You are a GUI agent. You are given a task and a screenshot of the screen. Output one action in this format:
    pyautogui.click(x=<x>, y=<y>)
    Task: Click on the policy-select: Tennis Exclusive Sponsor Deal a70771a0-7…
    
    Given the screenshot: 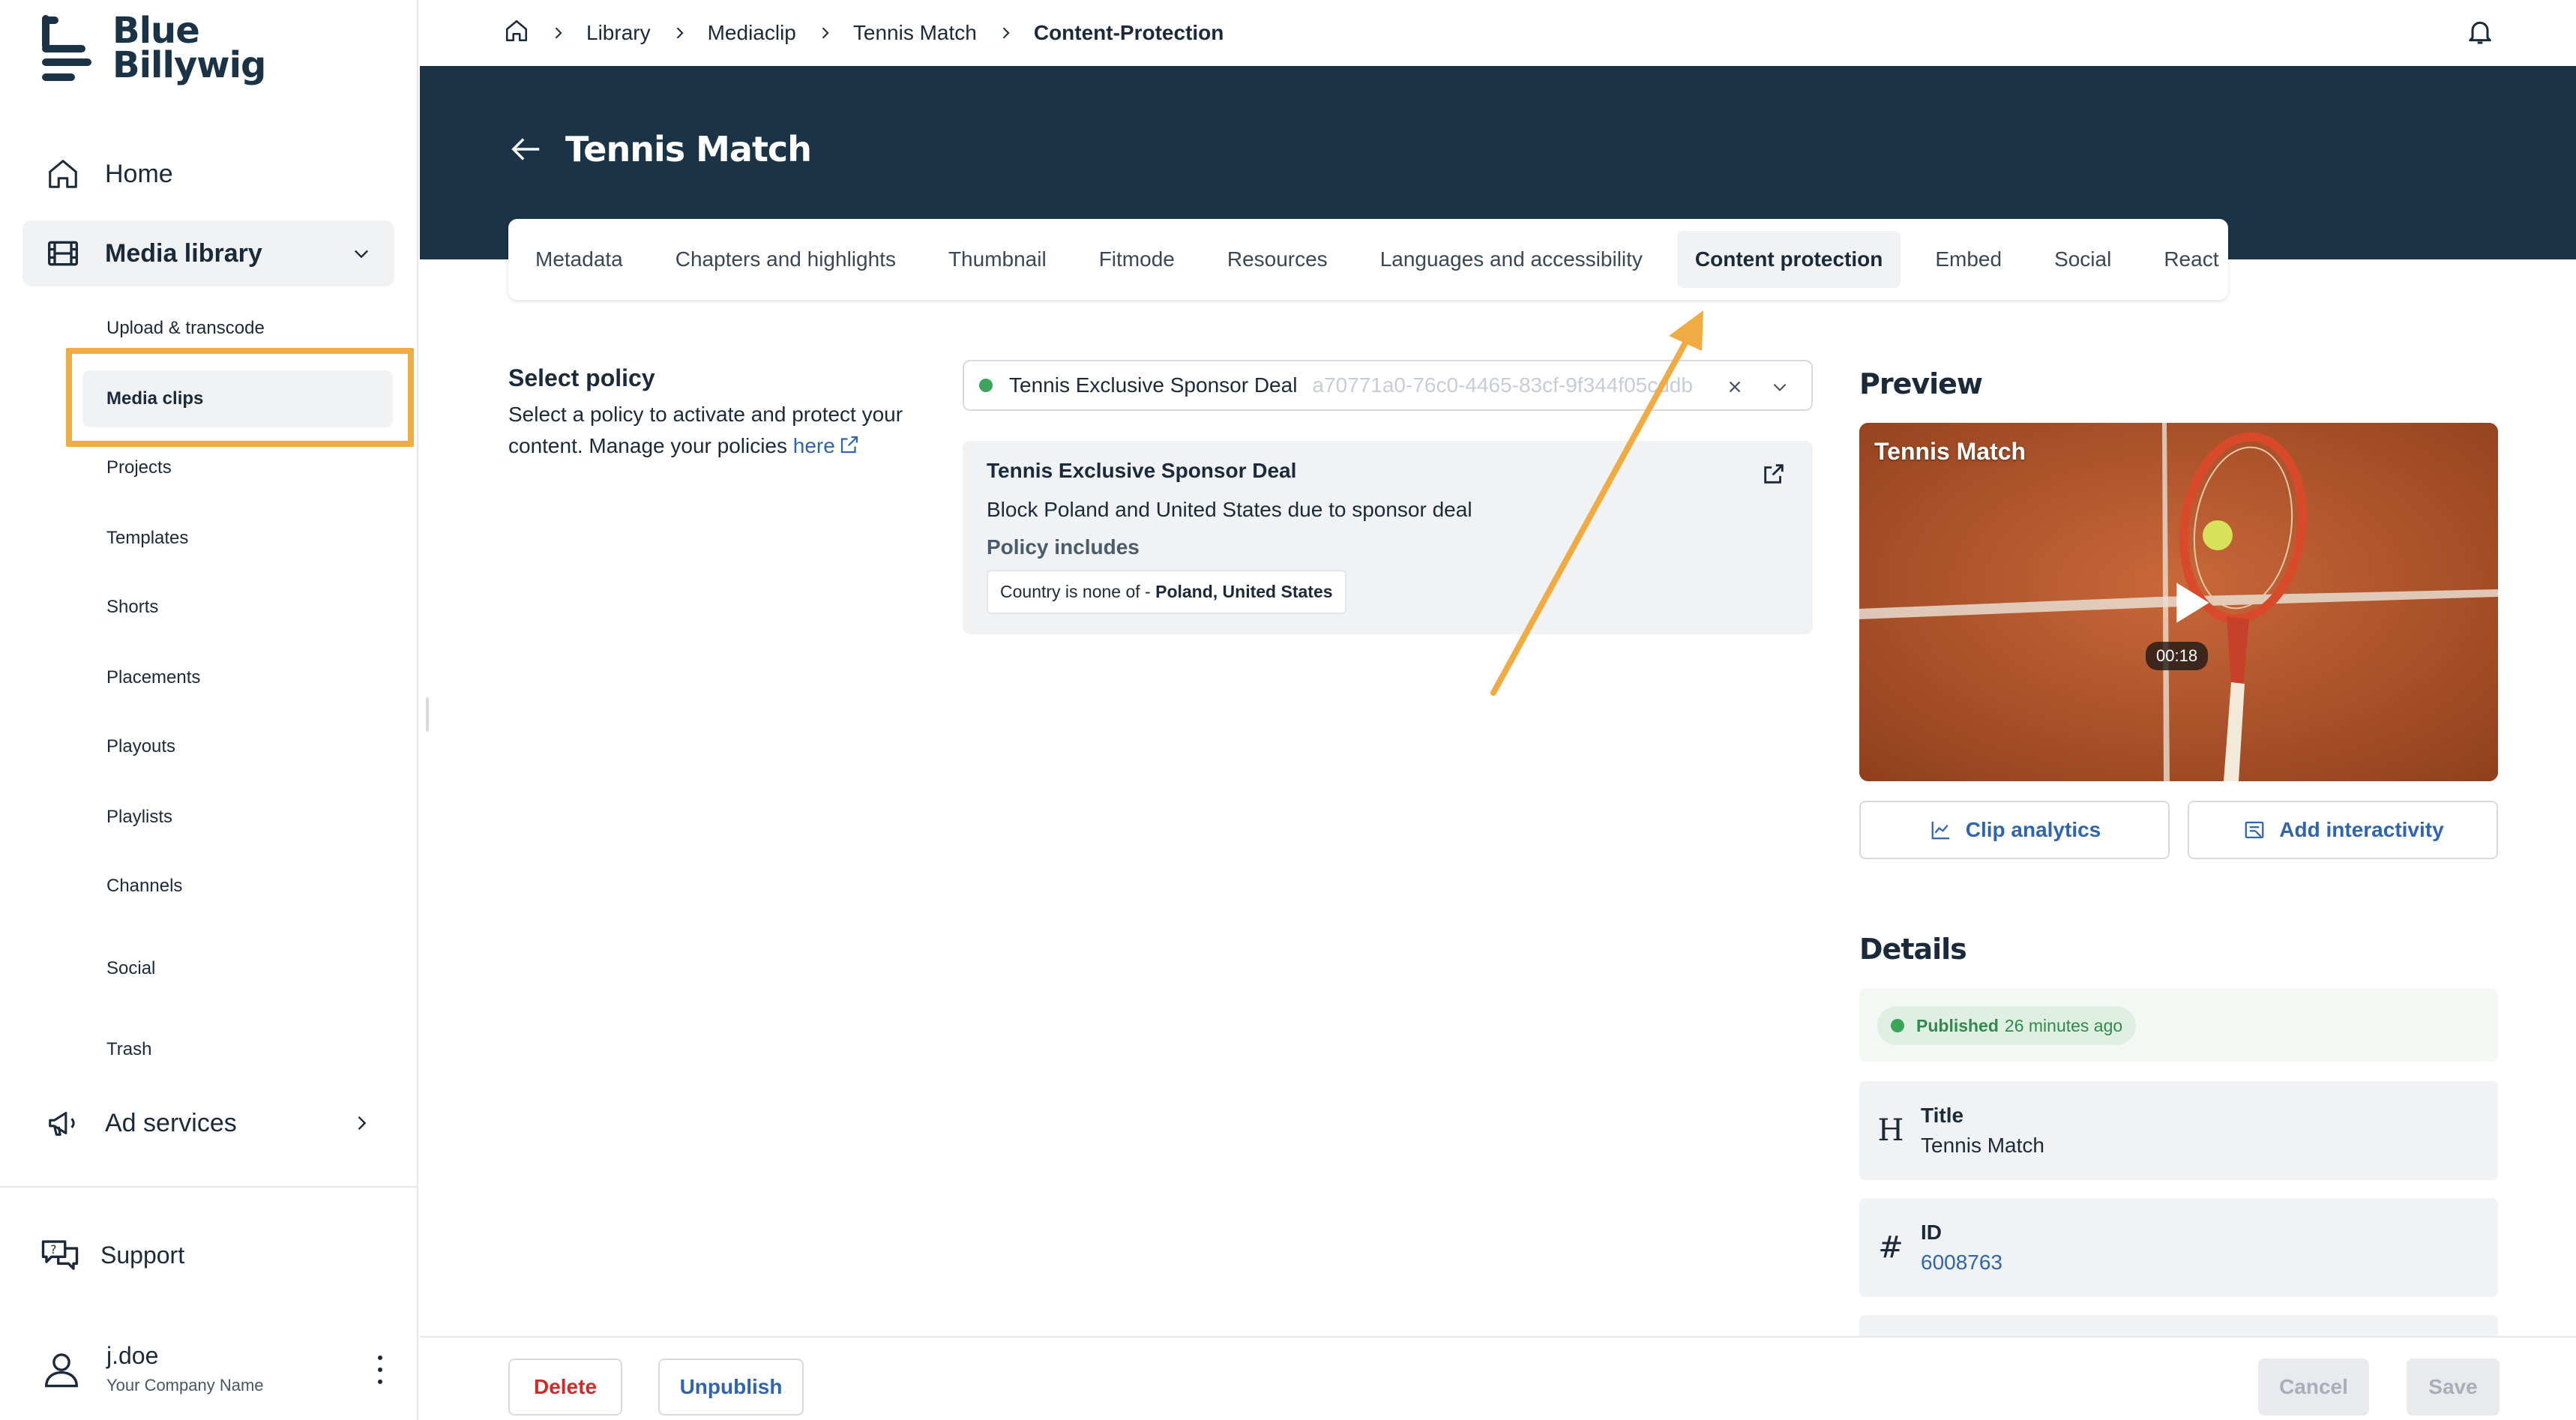 What is the action you would take?
    pyautogui.click(x=1388, y=386)
    